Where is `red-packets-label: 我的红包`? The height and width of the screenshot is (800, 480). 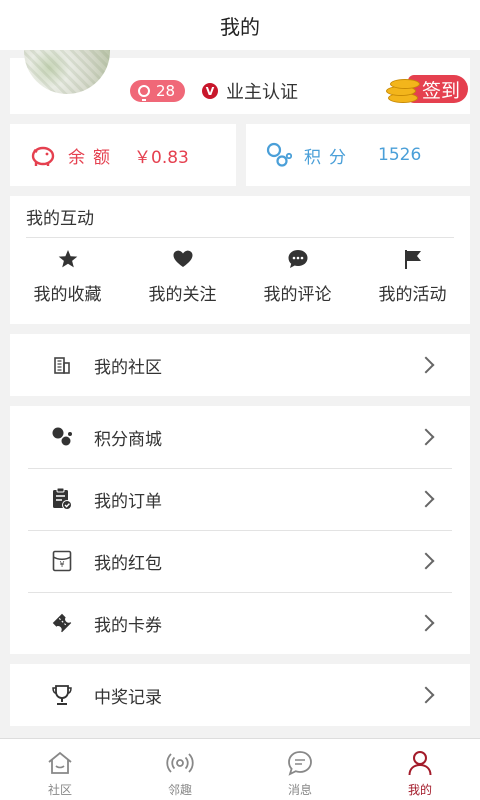
red-packets-label: 我的红包 is located at coordinates (128, 563).